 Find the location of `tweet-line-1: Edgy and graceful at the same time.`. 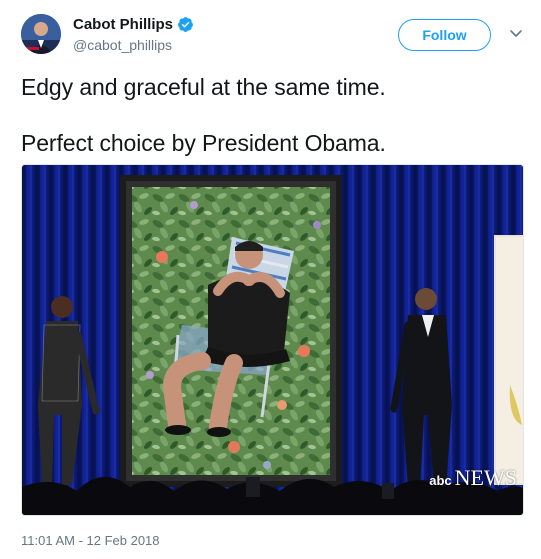

tweet-line-1: Edgy and graceful at the same time. is located at coordinates (203, 87).